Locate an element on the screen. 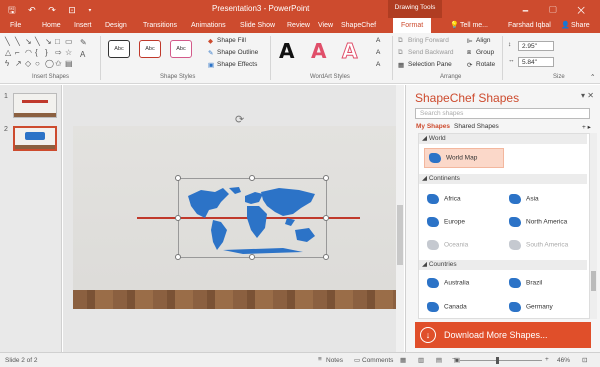 The image size is (600, 367). search-input: Search shapes is located at coordinates (502, 113).